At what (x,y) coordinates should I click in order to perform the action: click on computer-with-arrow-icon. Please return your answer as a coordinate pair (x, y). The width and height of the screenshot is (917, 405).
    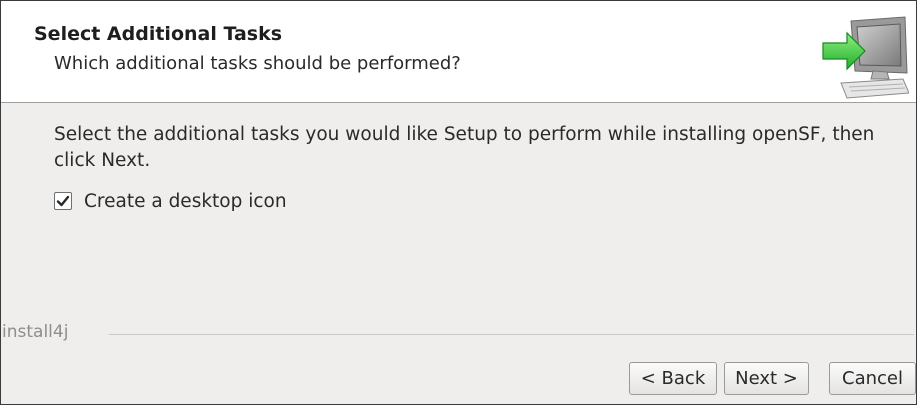
    Looking at the image, I should click on (865, 56).